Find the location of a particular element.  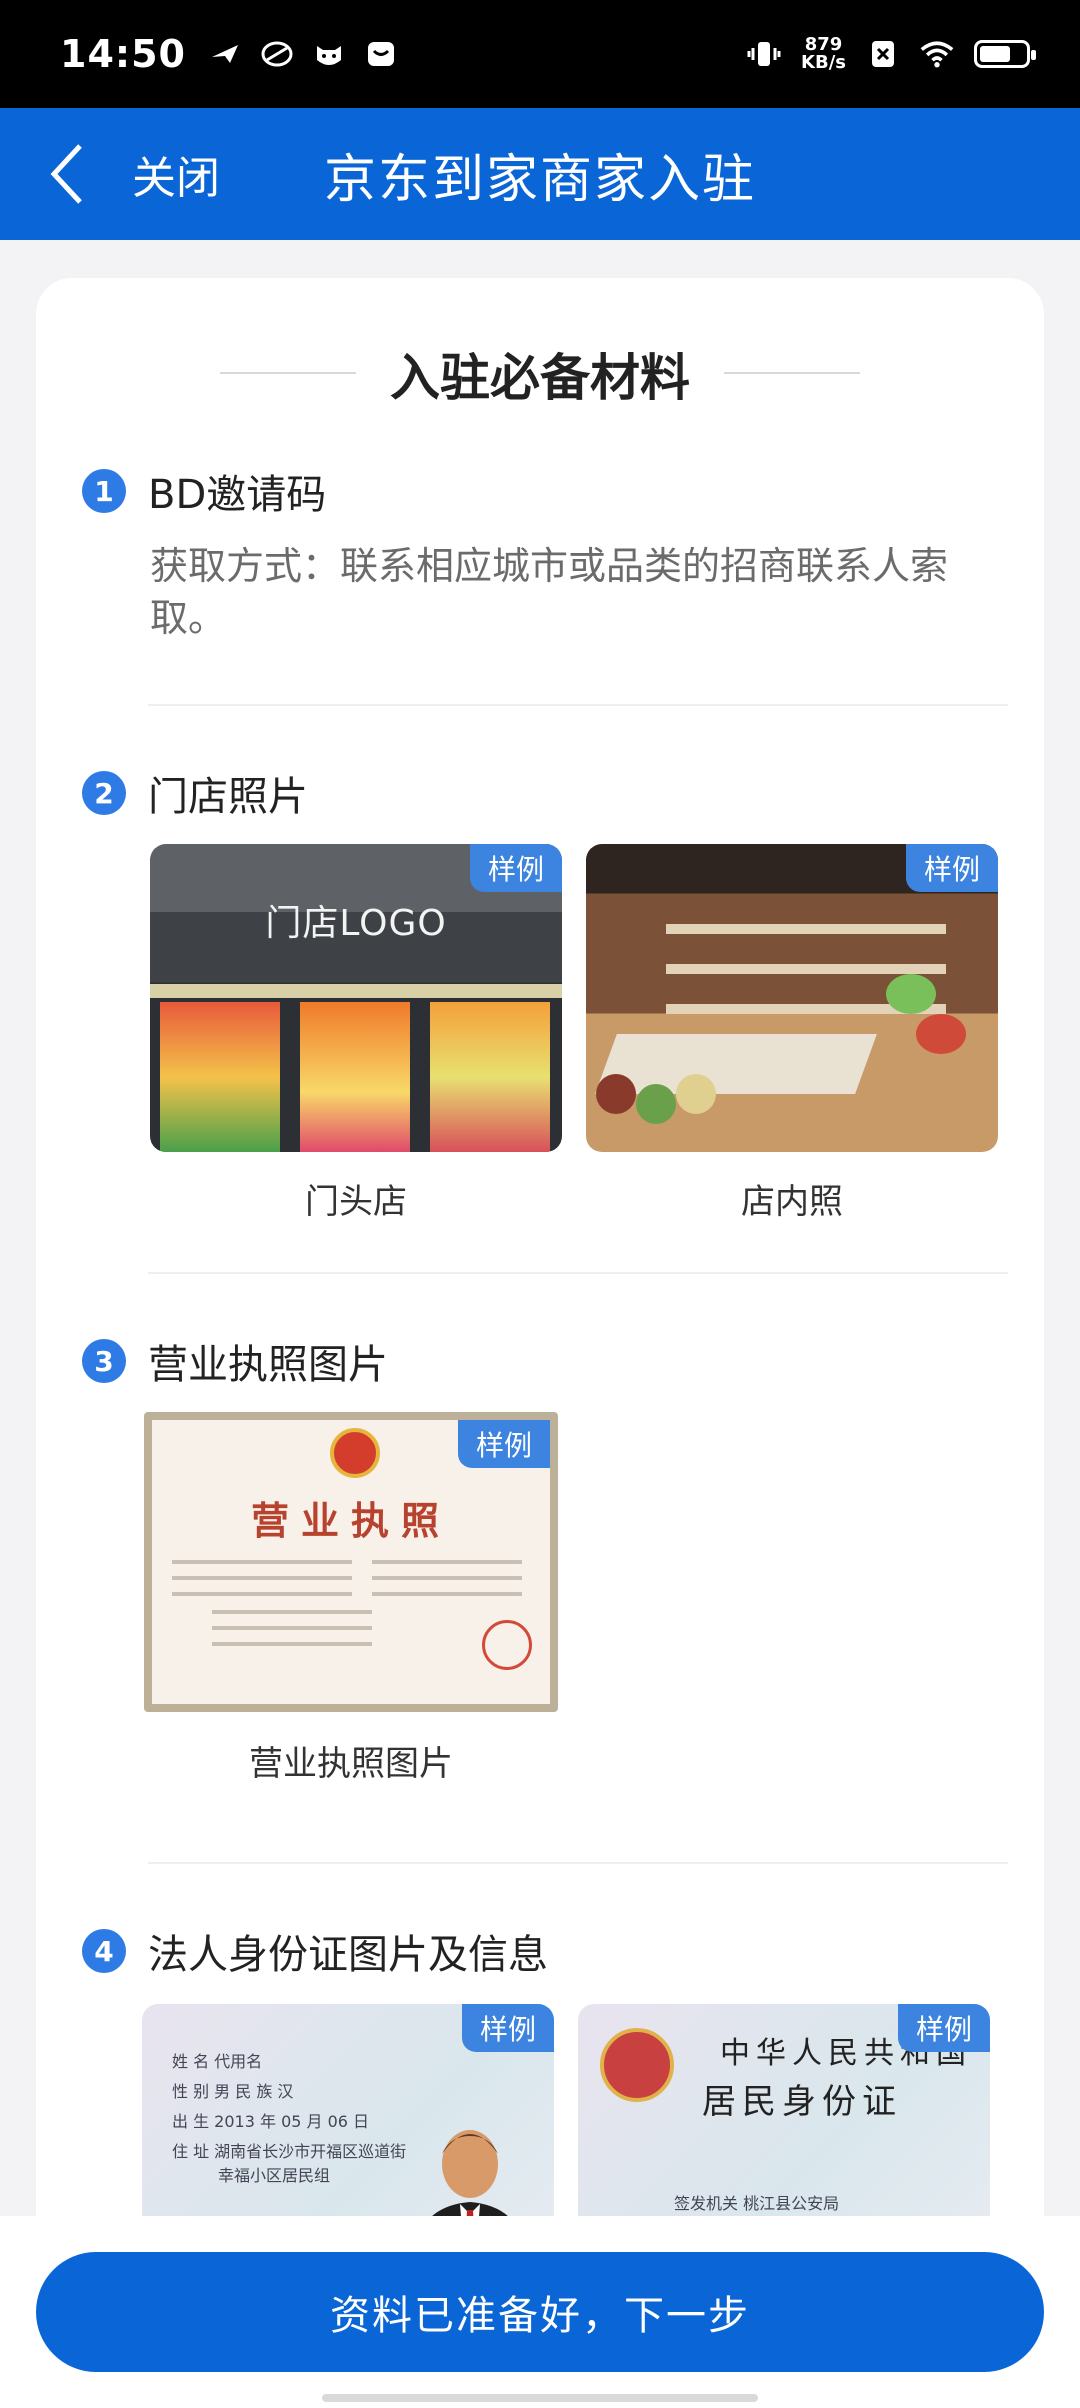

step-1-description: 获取方式：联系相应城市或品类的招商联系人索取。 is located at coordinates (549, 592).